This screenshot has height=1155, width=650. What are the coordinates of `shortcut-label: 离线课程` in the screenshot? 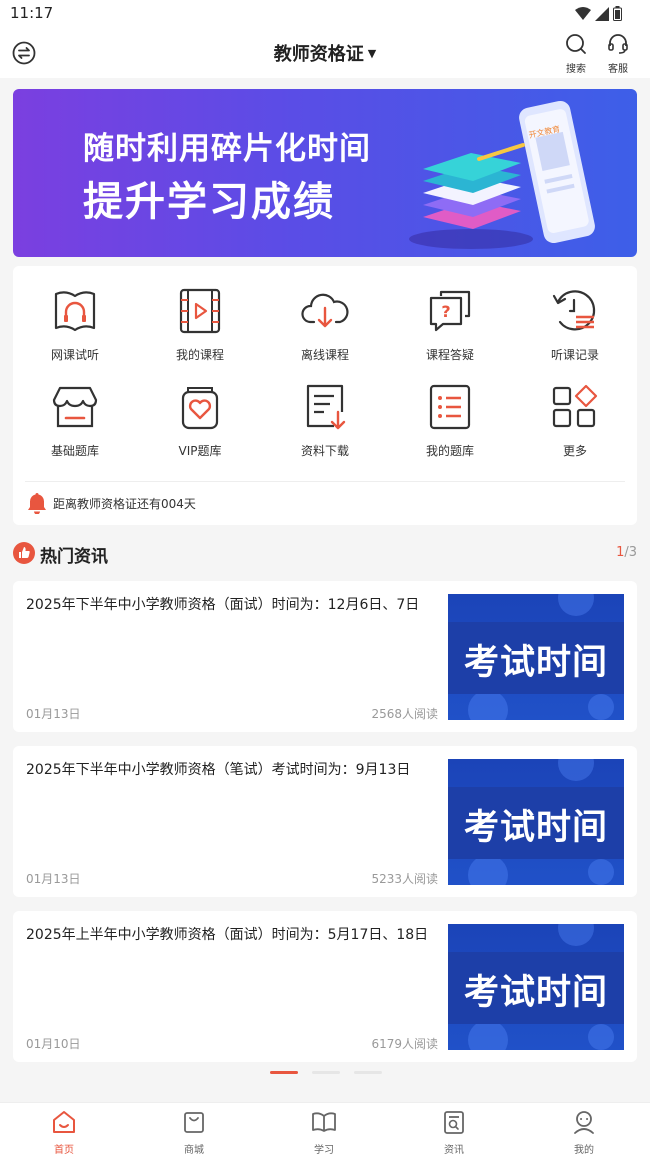 It's located at (324, 355).